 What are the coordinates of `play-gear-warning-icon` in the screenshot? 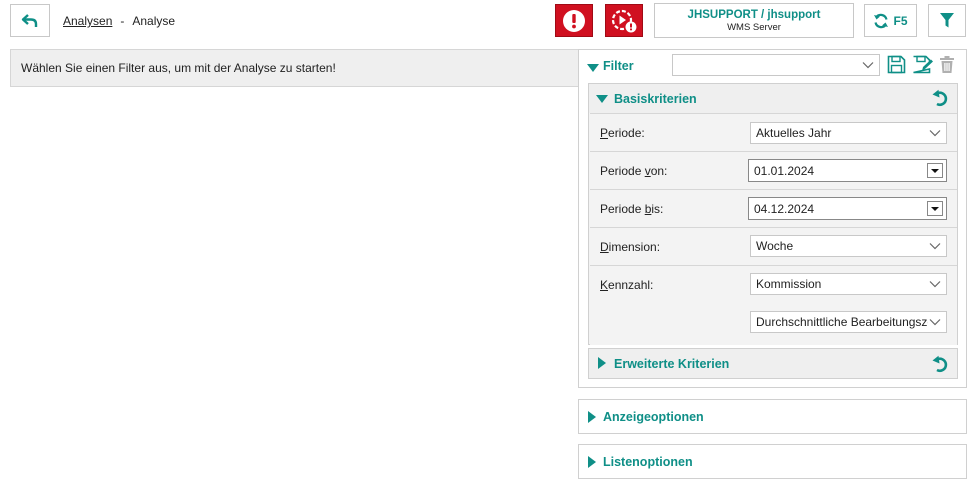 It's located at (624, 20).